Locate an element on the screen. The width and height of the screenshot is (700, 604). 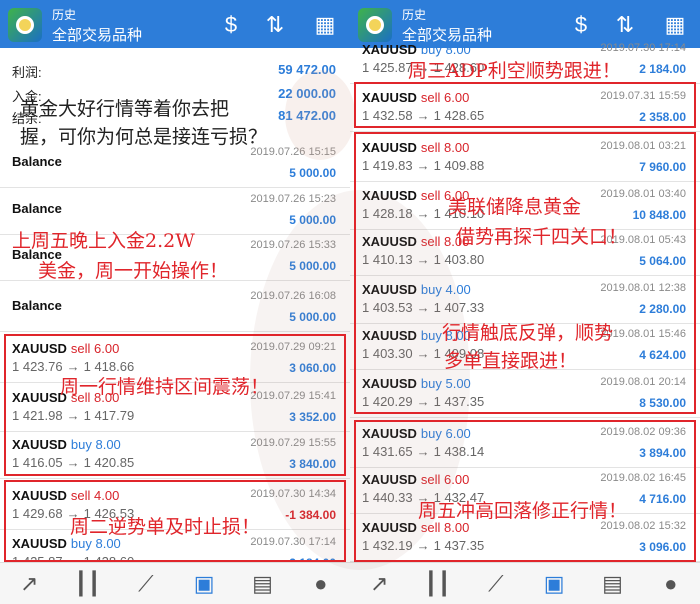
annotation-box-friday is located at coordinates (525, 491).